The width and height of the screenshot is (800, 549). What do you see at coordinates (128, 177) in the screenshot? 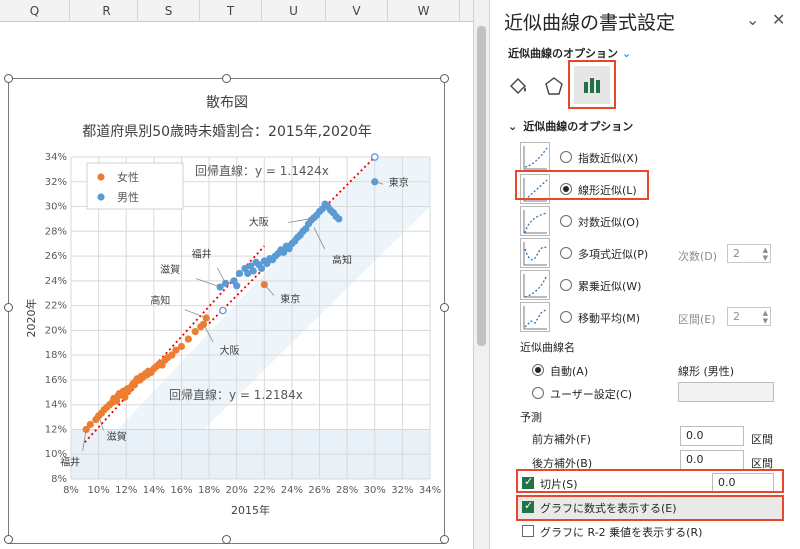
I see `legend-label: 女性` at bounding box center [128, 177].